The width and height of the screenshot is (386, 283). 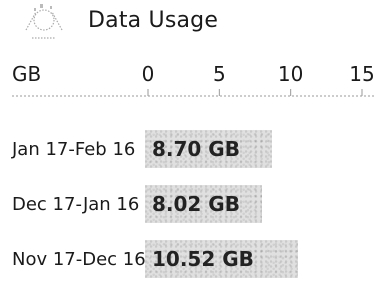 I want to click on usage-value-label: 8.02 GB, so click(x=196, y=204).